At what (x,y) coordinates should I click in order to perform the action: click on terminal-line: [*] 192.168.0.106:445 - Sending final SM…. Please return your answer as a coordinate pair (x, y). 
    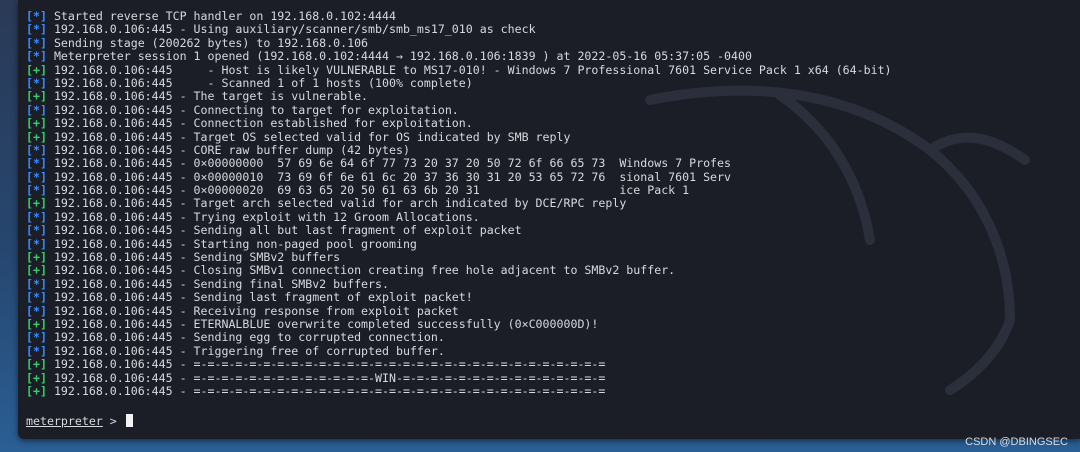
    Looking at the image, I should click on (546, 283).